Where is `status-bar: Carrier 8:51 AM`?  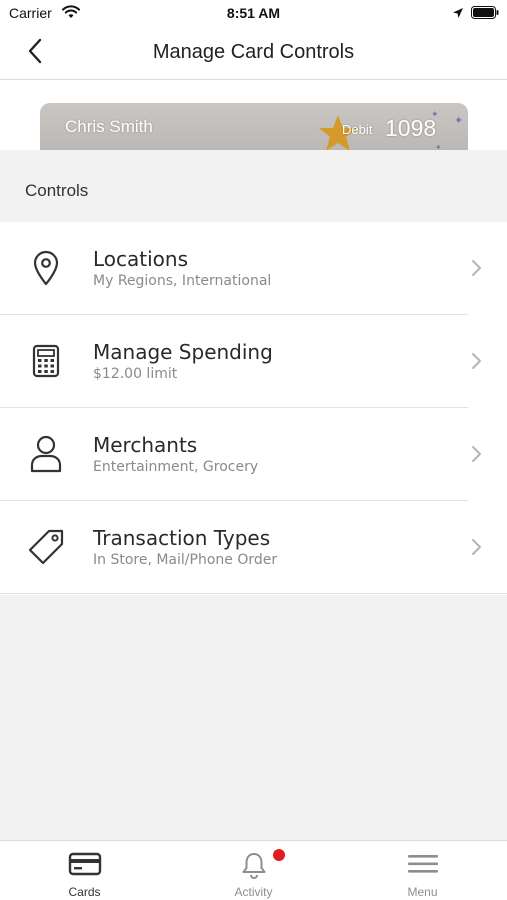
status-bar: Carrier 8:51 AM is located at coordinates (253, 14).